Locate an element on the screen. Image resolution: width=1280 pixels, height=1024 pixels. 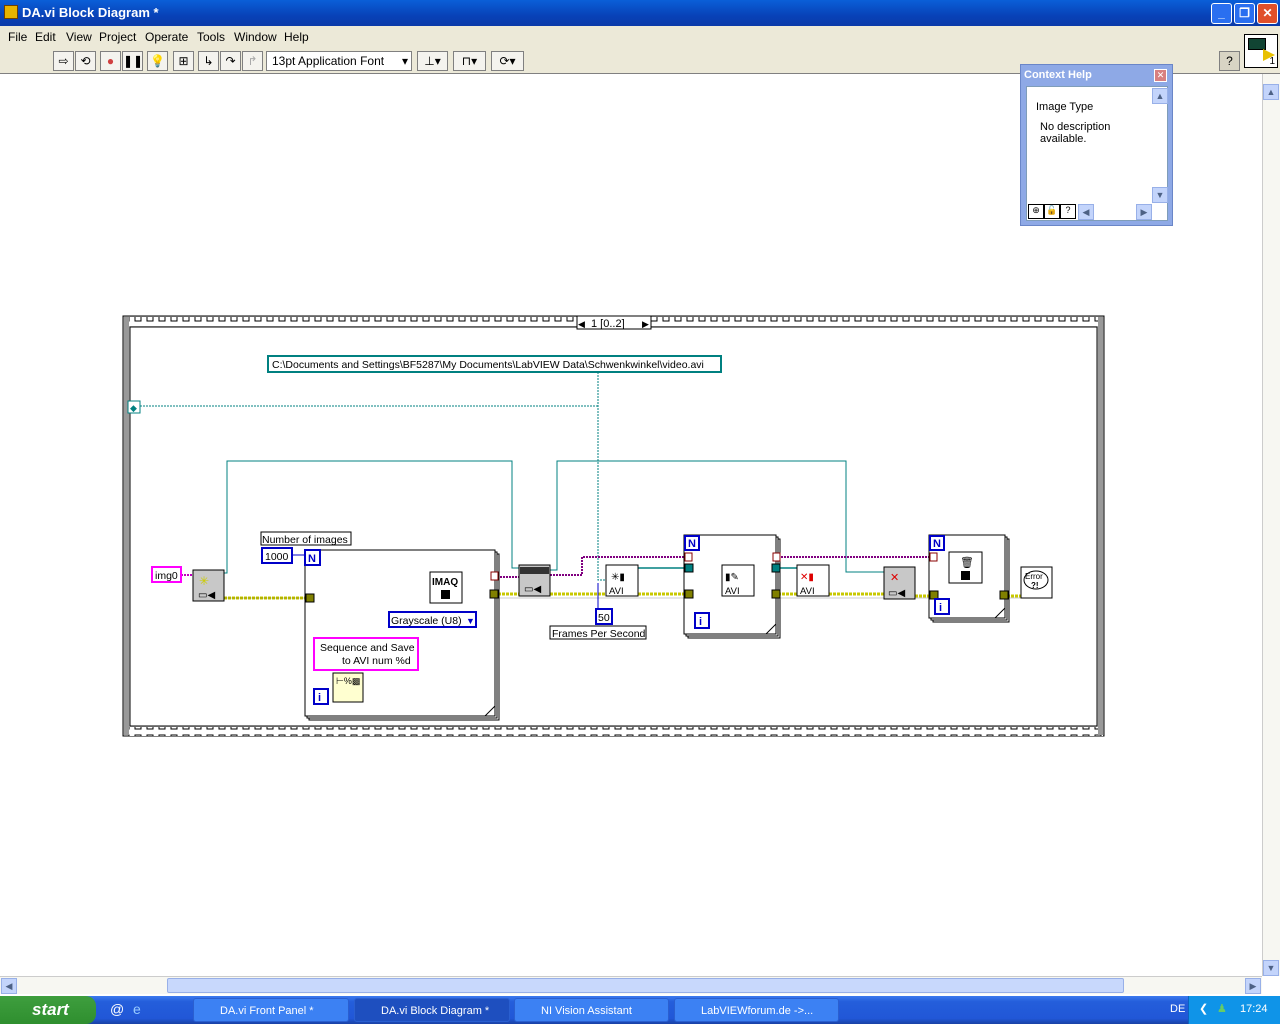
arrow-left-icon: ◆ is located at coordinates (133, 408).